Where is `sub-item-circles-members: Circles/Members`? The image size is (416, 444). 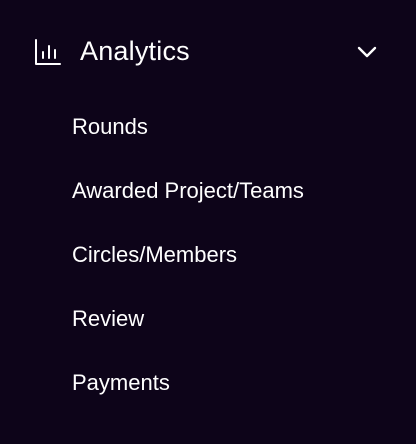
sub-item-circles-members: Circles/Members is located at coordinates (221, 255).